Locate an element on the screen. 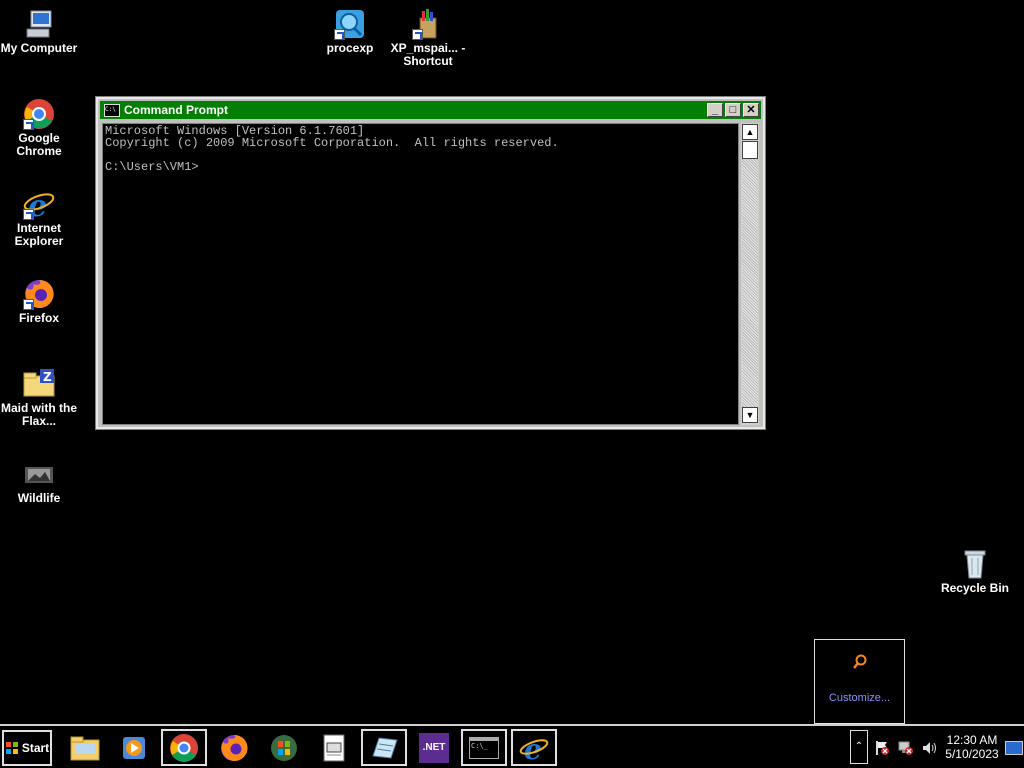 Image resolution: width=1024 pixels, height=768 pixels. clock: 12:30 AM 5/10/2023 is located at coordinates (972, 747).